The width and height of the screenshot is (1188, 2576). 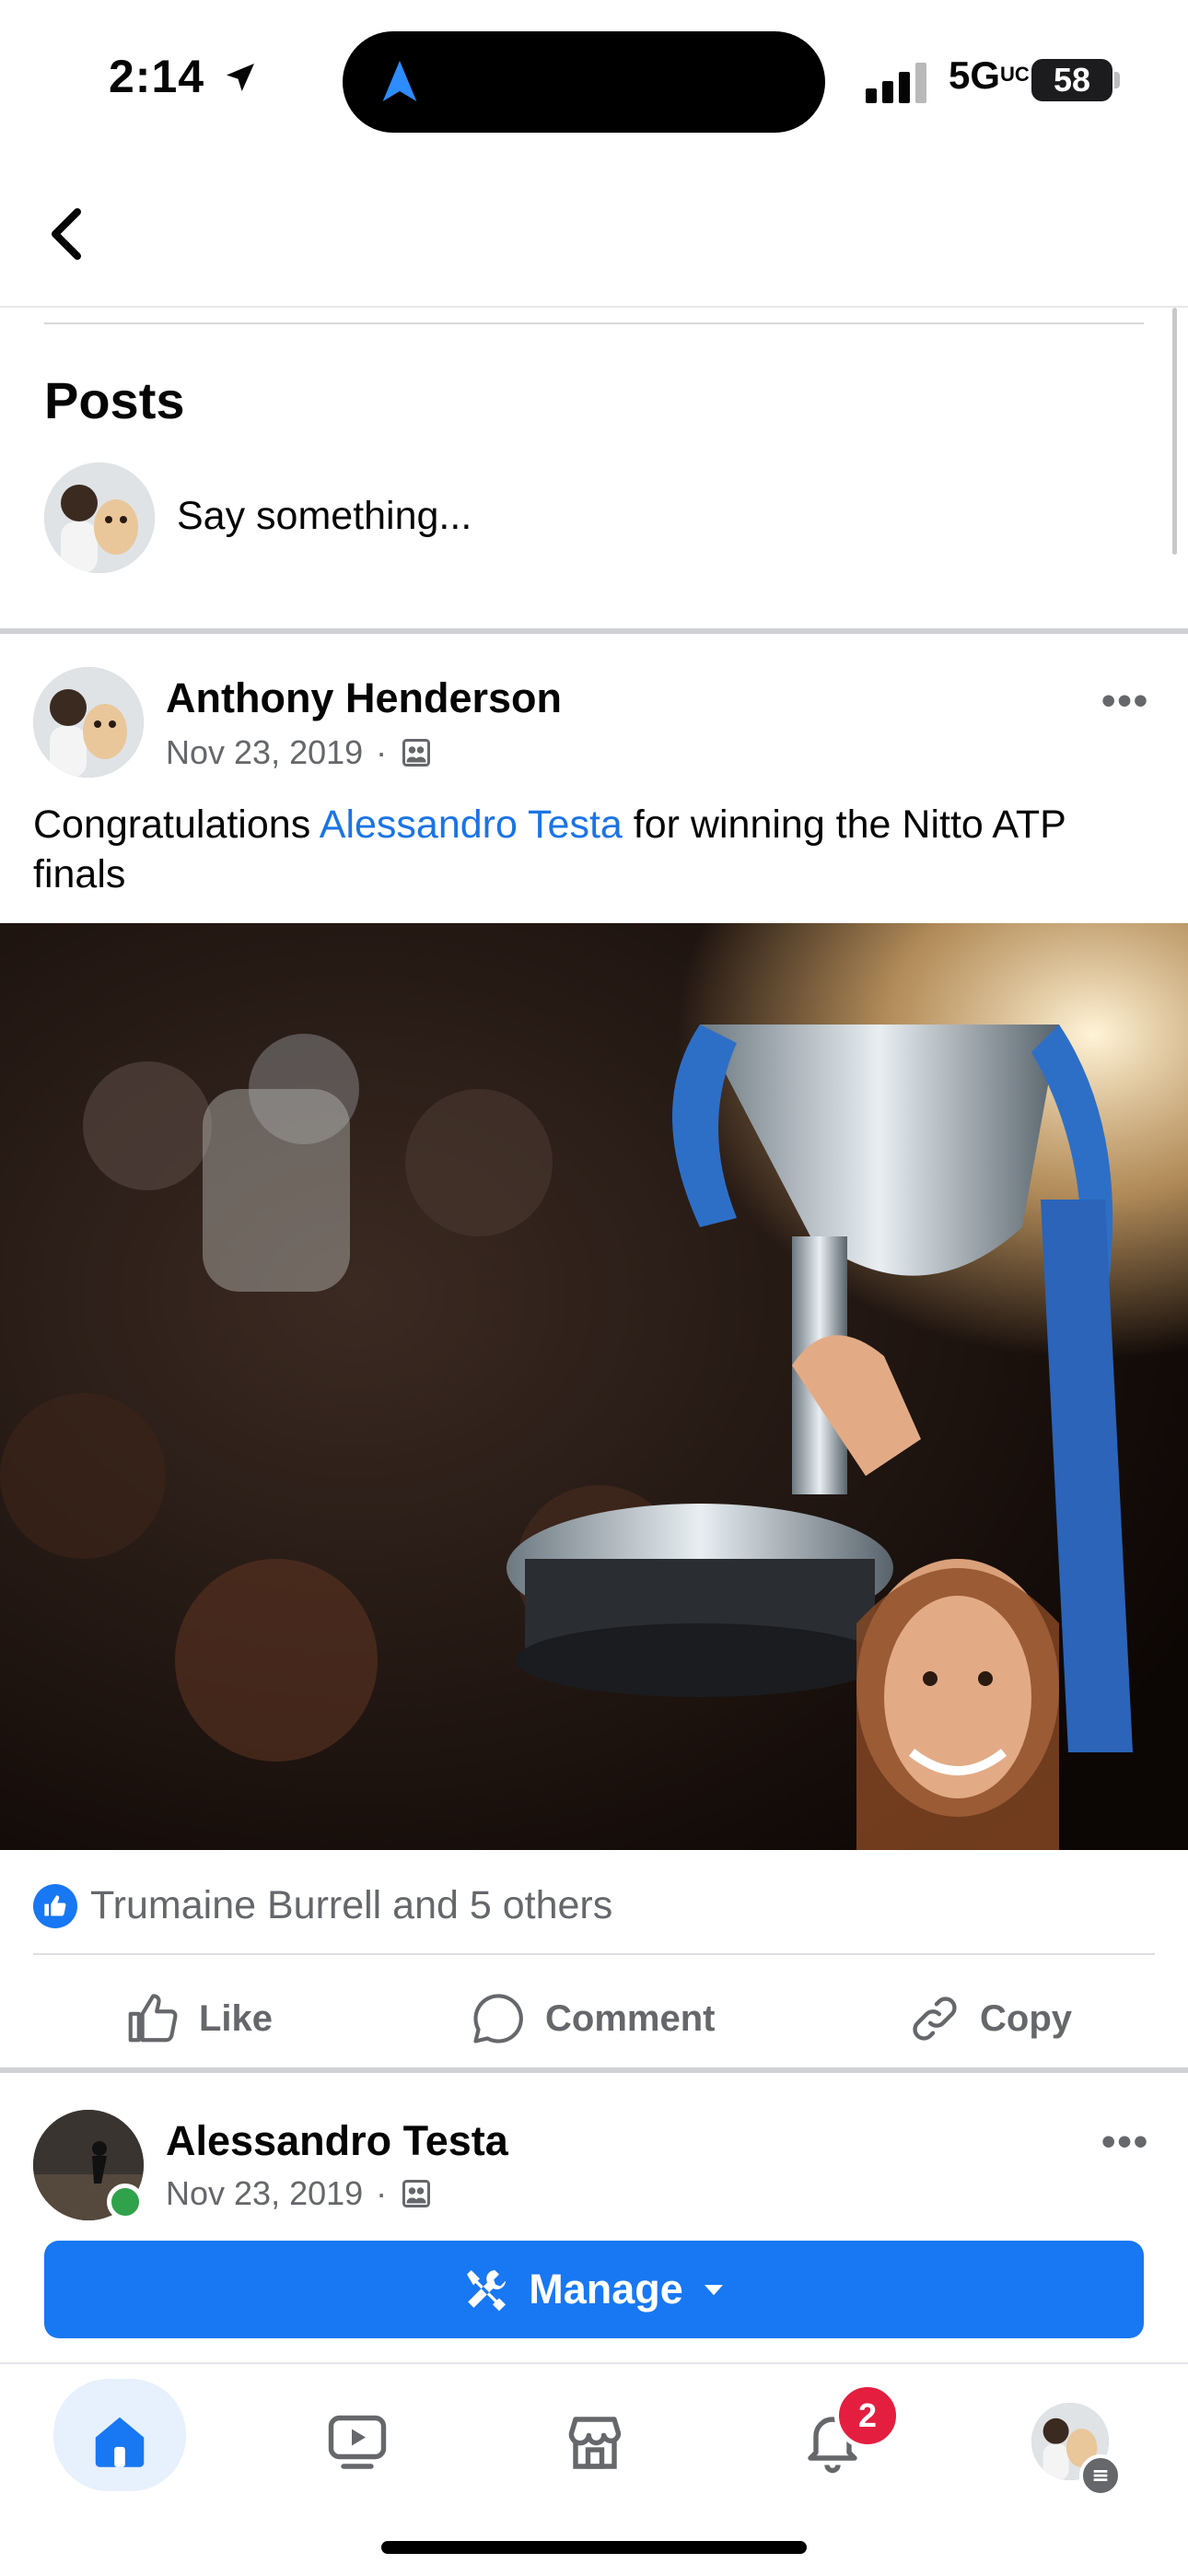 I want to click on mention-link: Alessandro Testa, so click(x=471, y=824).